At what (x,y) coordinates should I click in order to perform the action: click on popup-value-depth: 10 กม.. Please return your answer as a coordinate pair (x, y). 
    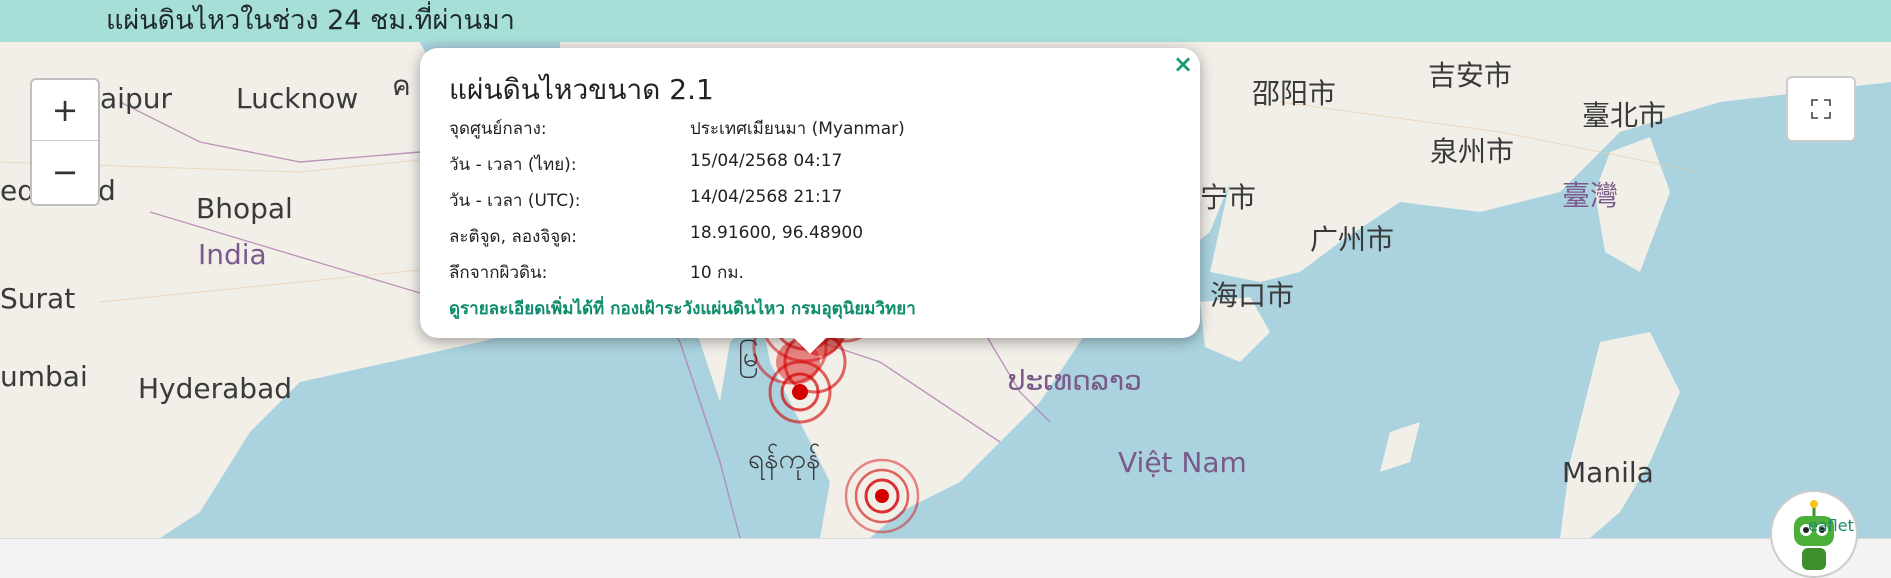
    Looking at the image, I should click on (717, 273).